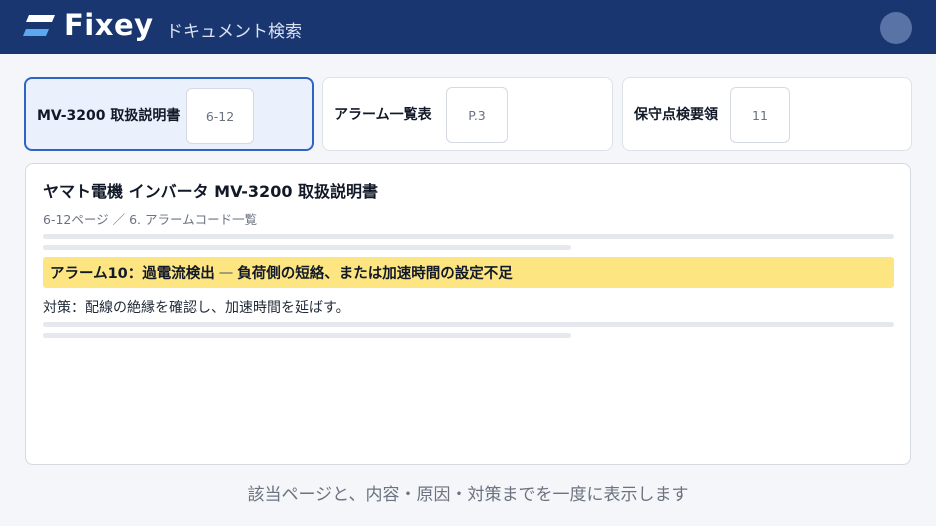  Describe the element at coordinates (150, 219) in the screenshot. I see `document-breadcrumb: 6-12ページ ／ 6. アラームコード一覧` at that location.